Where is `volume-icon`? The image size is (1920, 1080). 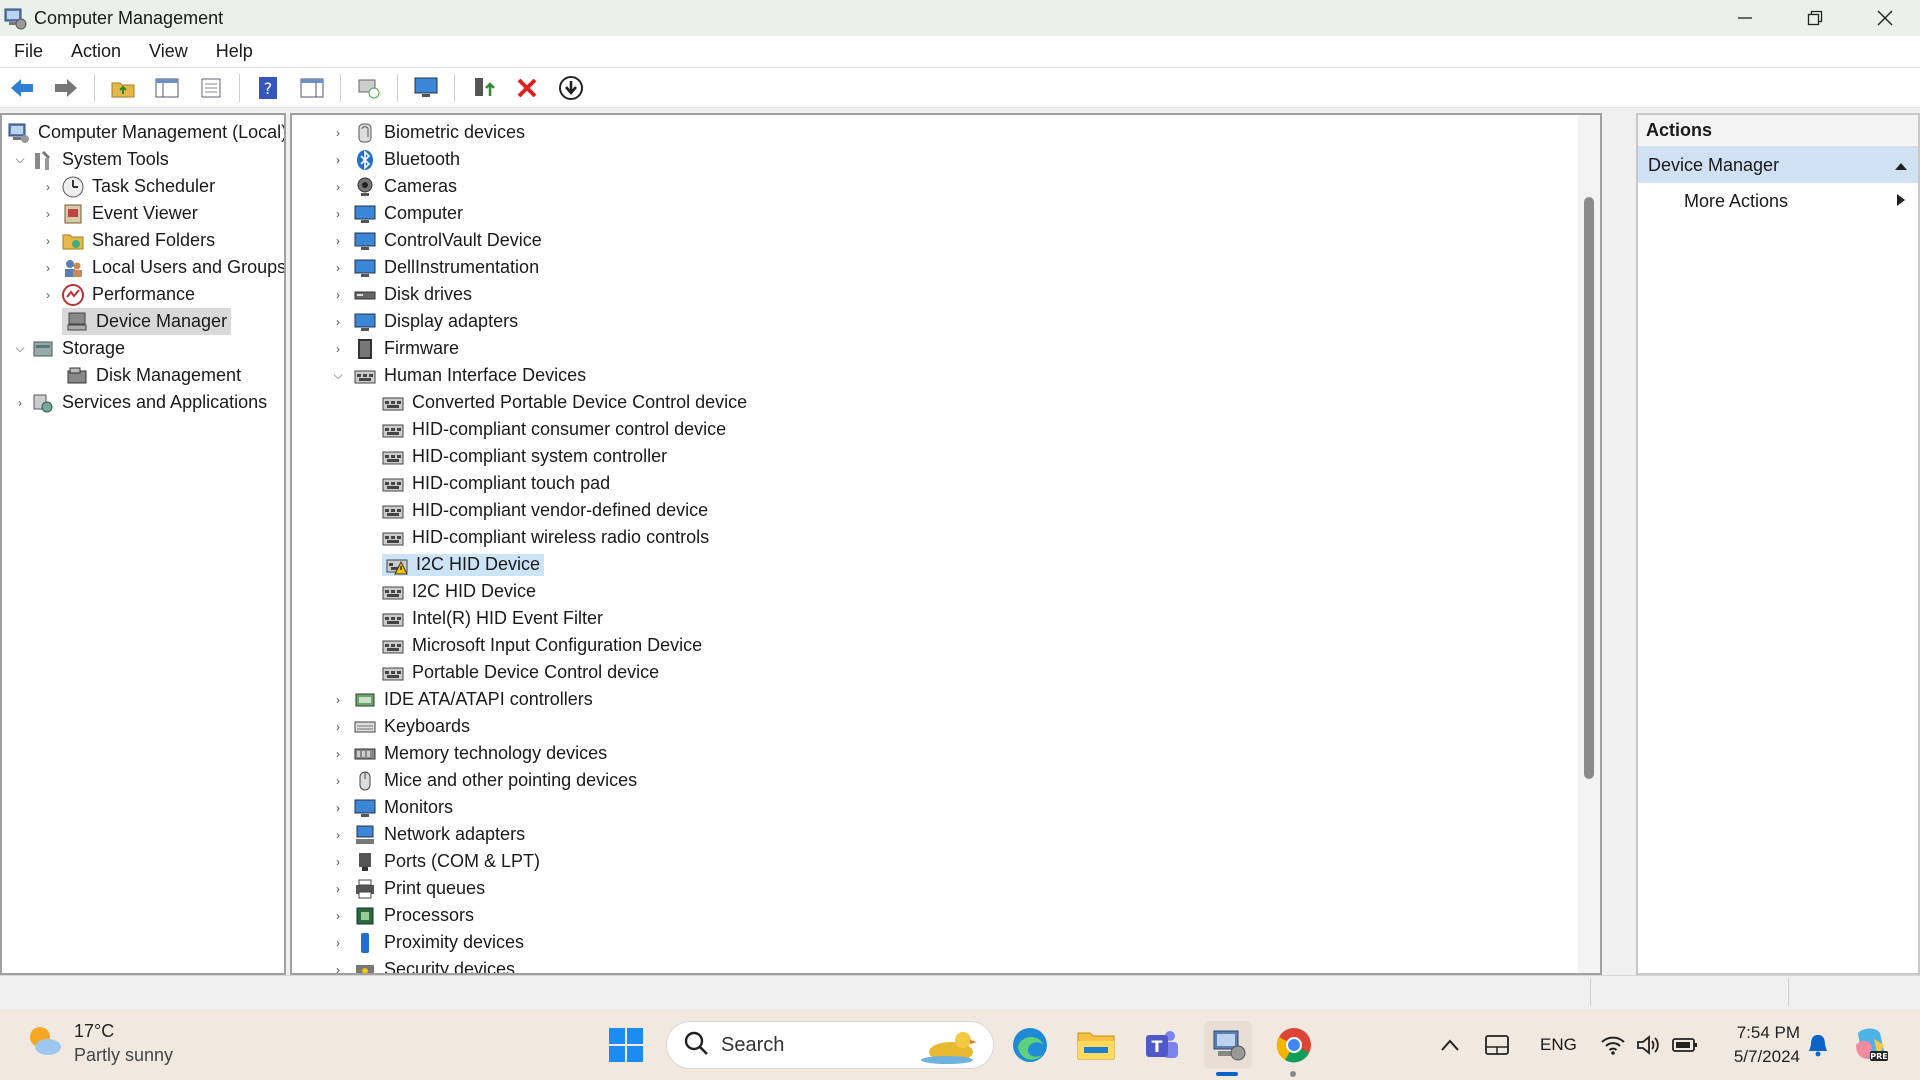 volume-icon is located at coordinates (1649, 1044).